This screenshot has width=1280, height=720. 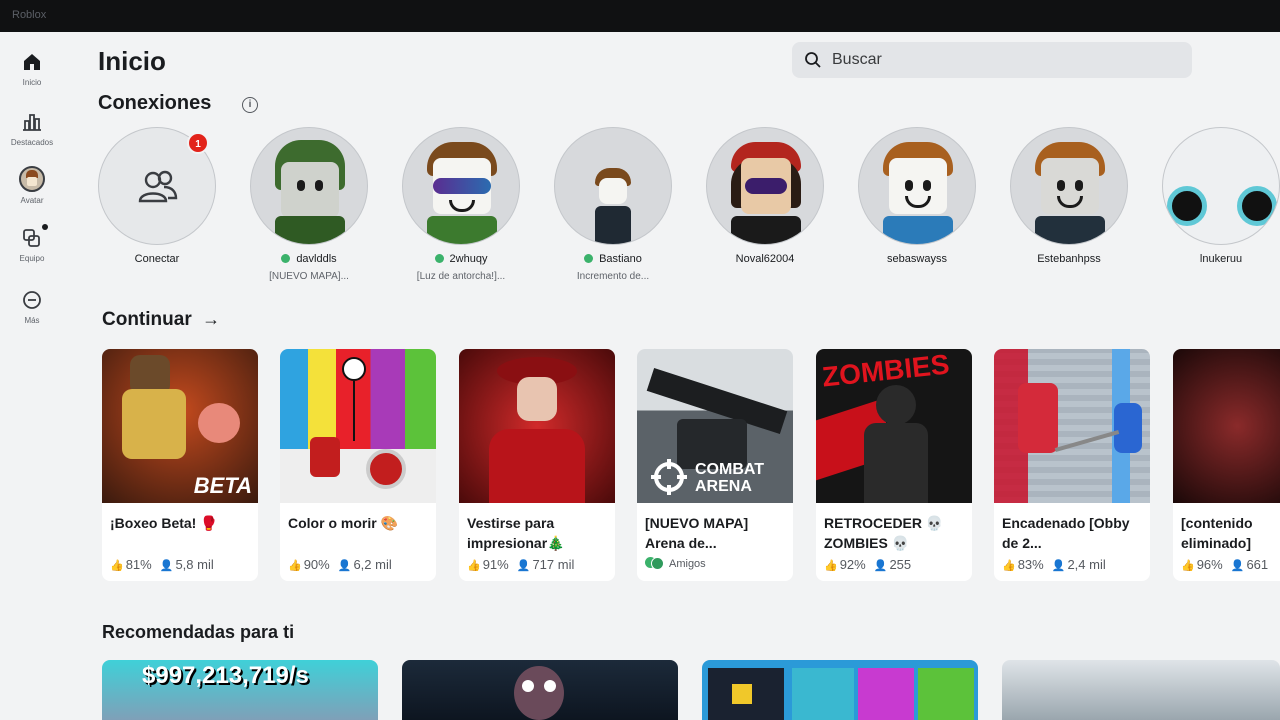 What do you see at coordinates (45, 227) in the screenshot?
I see `notification-dot` at bounding box center [45, 227].